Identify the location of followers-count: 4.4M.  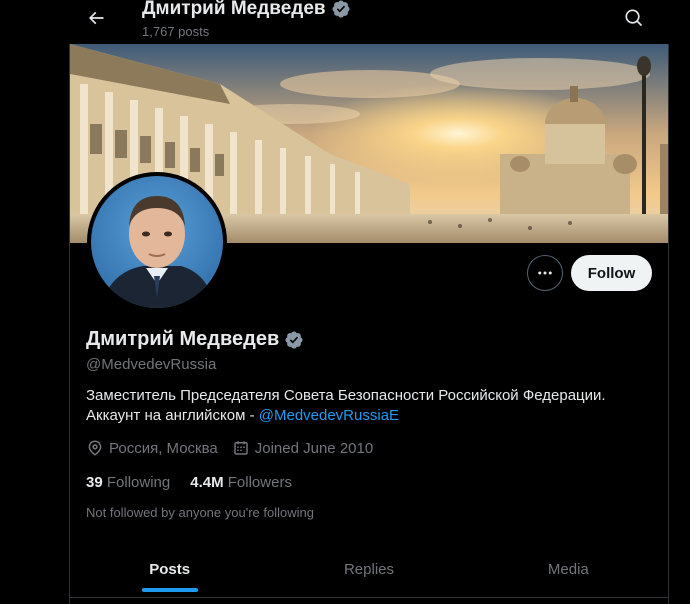
(207, 482).